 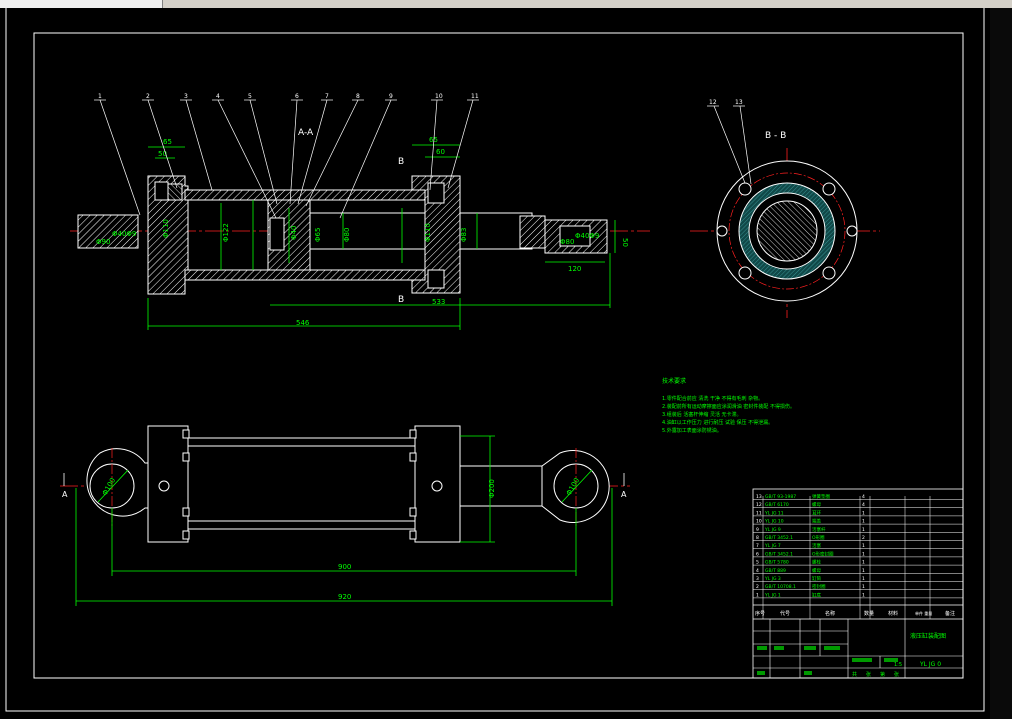 I want to click on header-weight: 单件 重量, so click(x=923, y=613).